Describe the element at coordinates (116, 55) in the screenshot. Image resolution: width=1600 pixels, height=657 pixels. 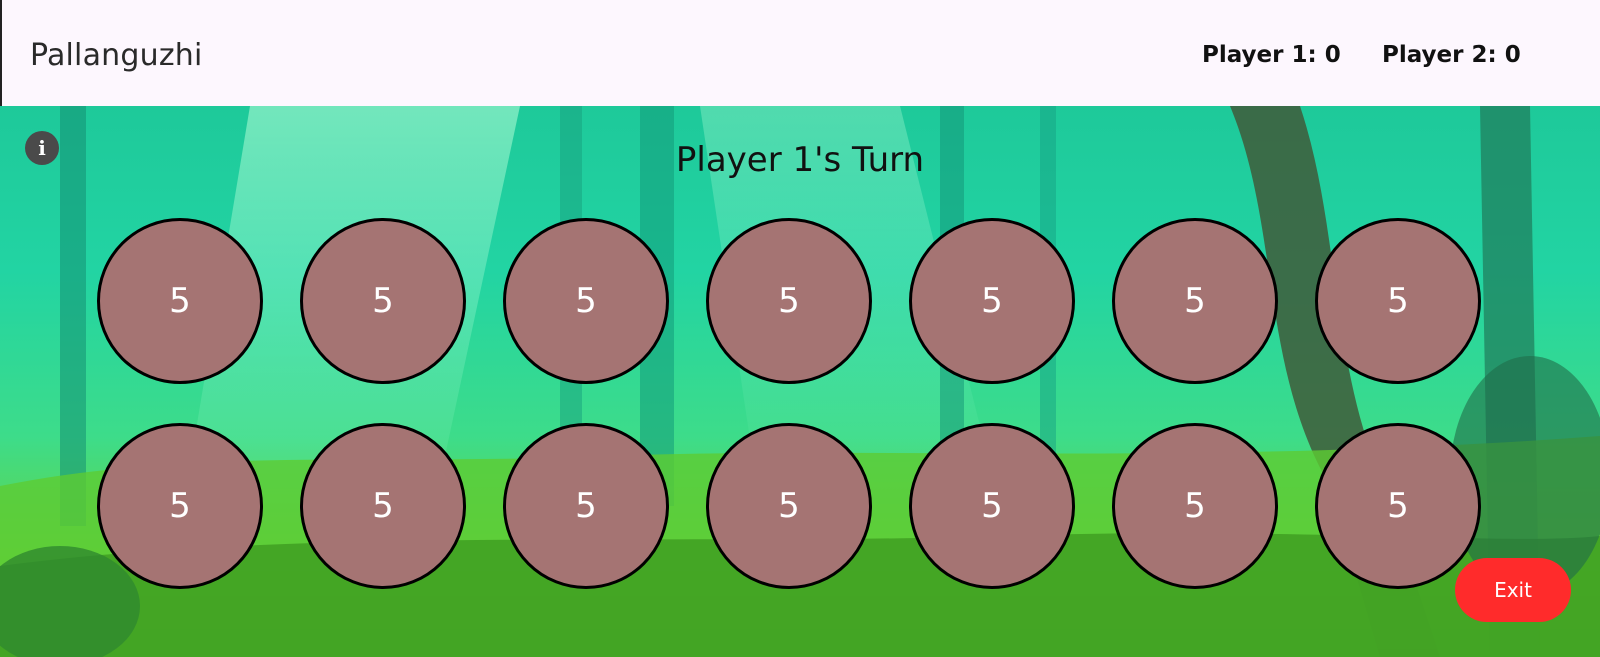
I see `app-title: Pallanguzhi` at that location.